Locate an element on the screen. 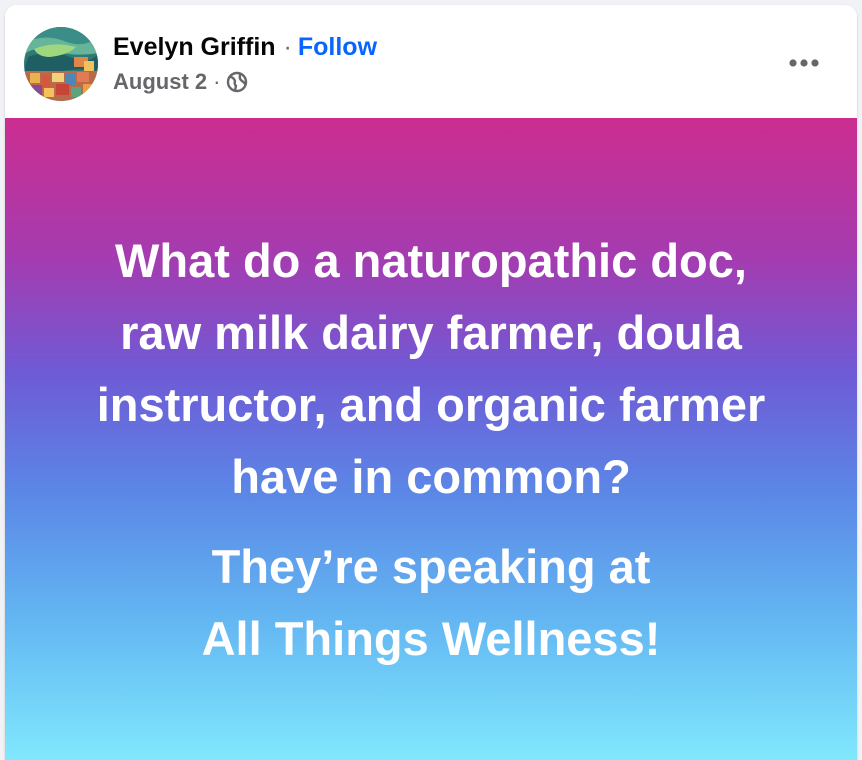 The width and height of the screenshot is (862, 760). post-date: August 2 is located at coordinates (160, 82).